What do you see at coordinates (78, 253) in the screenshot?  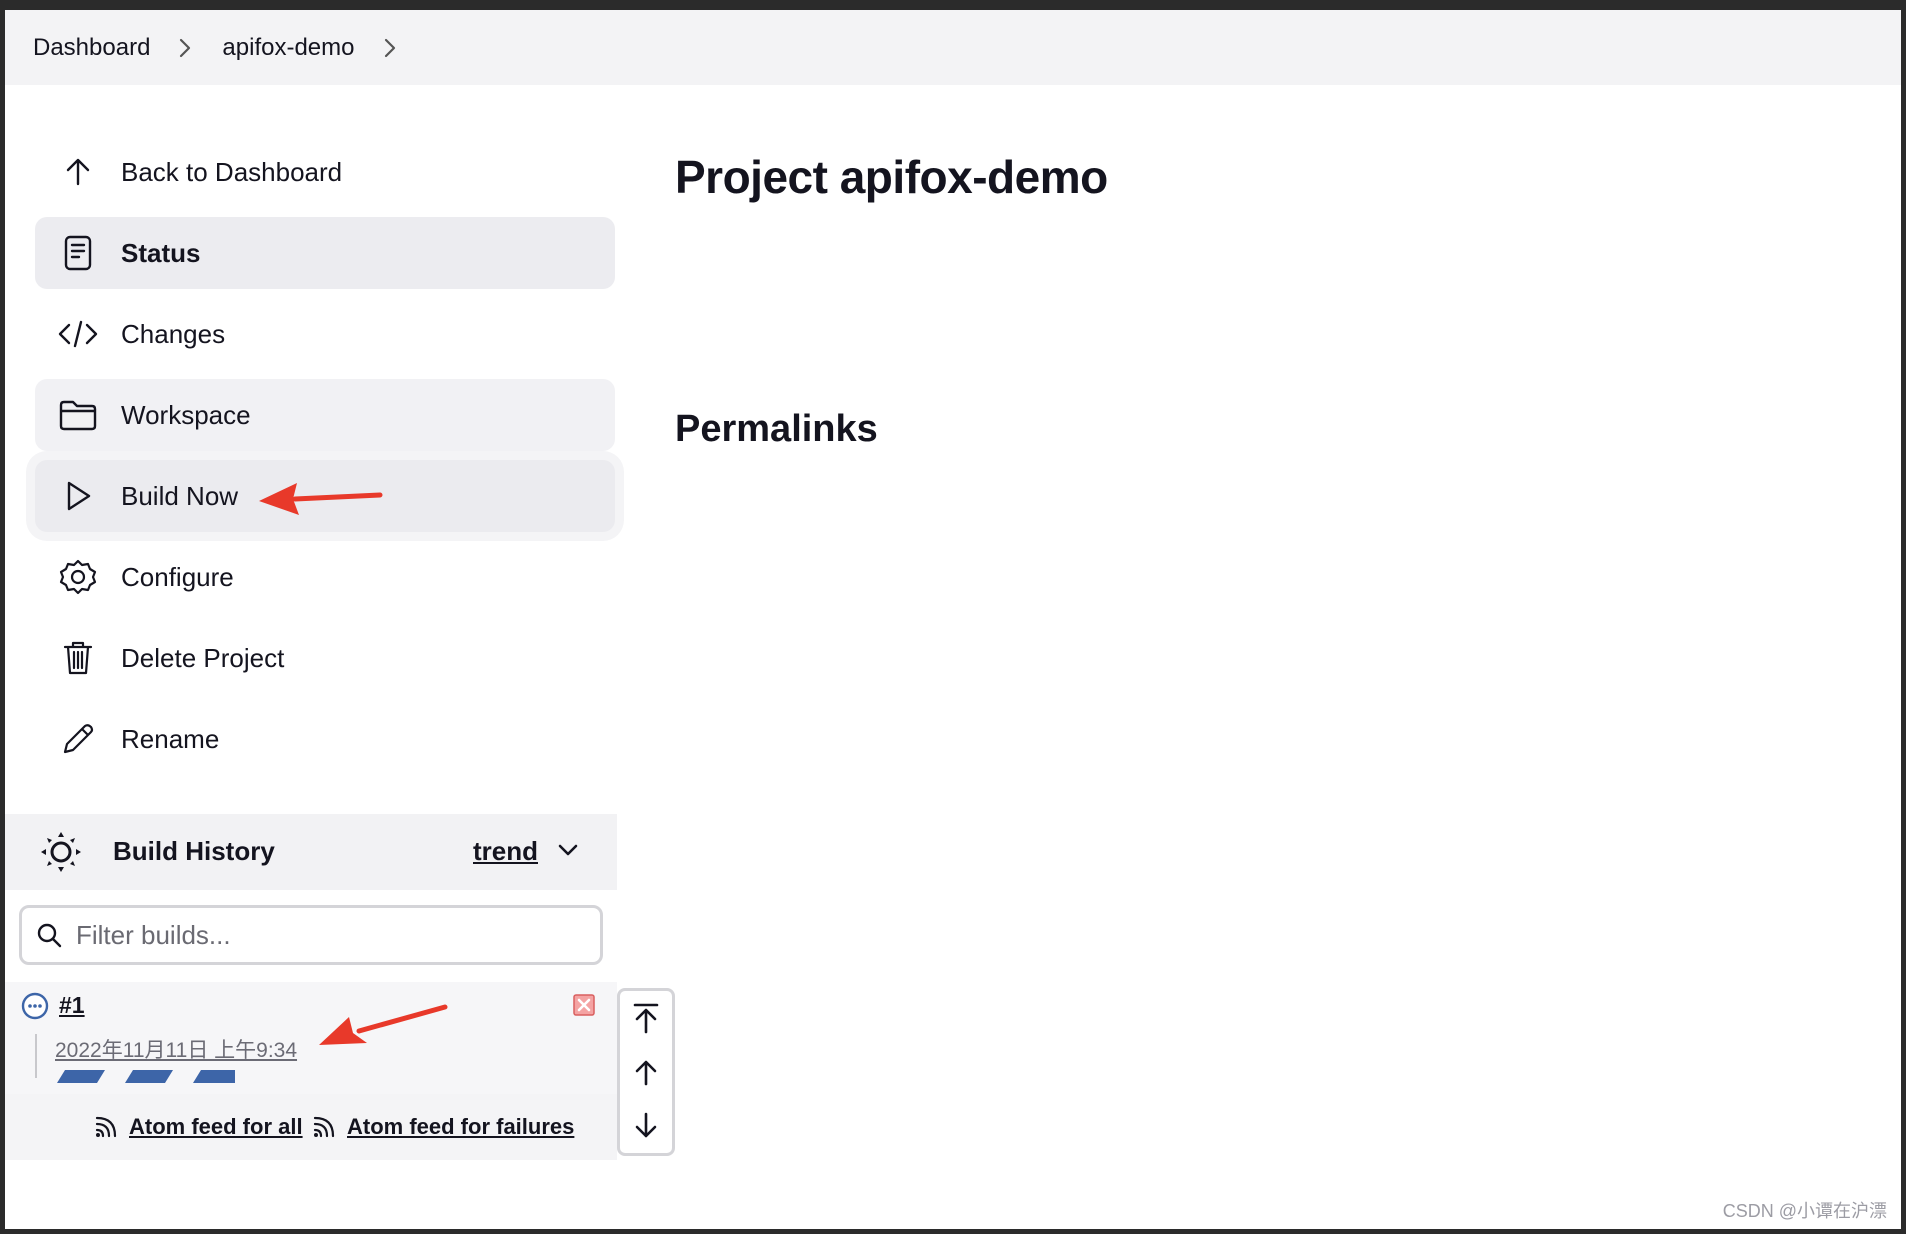 I see `document-icon` at bounding box center [78, 253].